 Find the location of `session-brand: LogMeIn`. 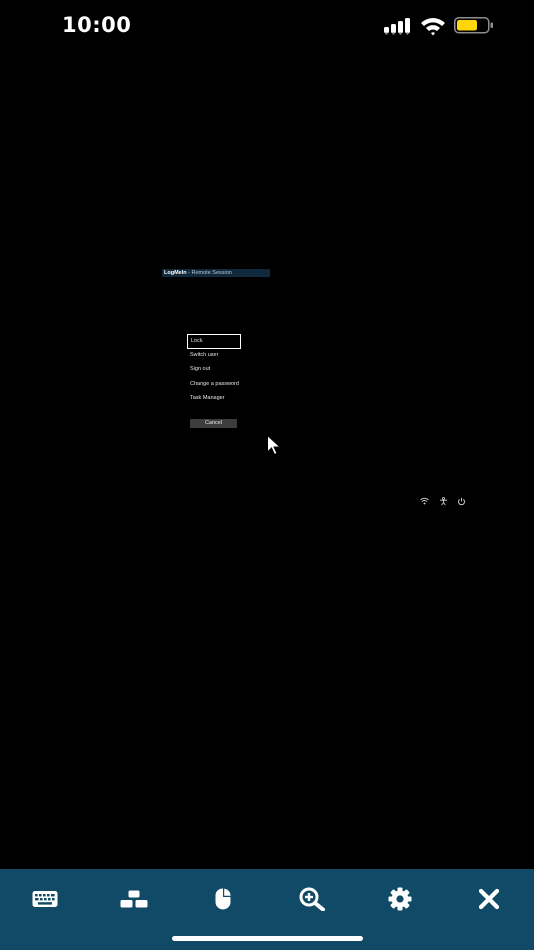

session-brand: LogMeIn is located at coordinates (175, 273).